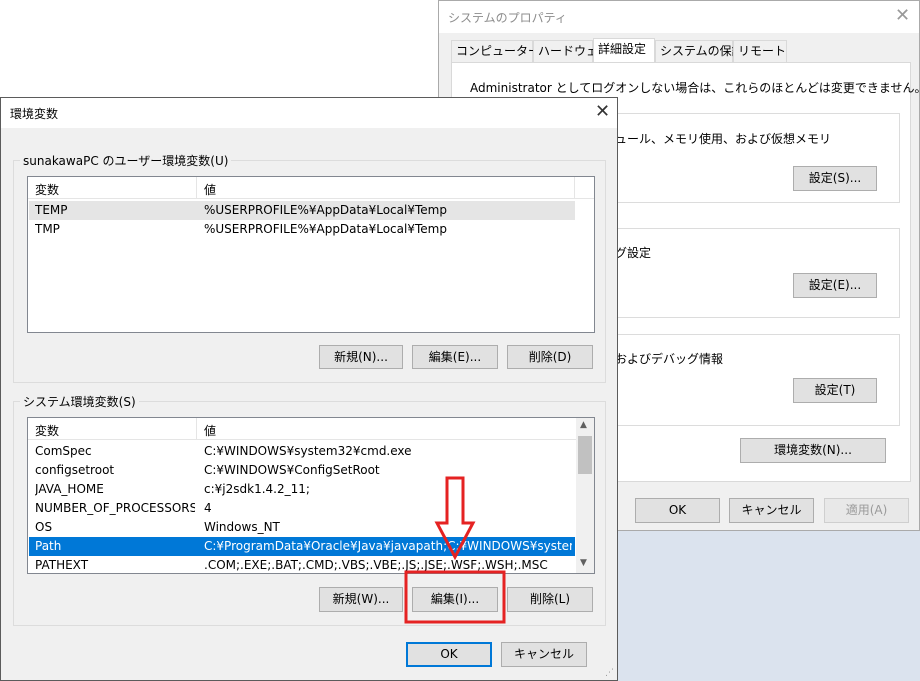  What do you see at coordinates (292, 470) in the screenshot?
I see `variable-value: C:¥WINDOWS¥ConfigSetRoot` at bounding box center [292, 470].